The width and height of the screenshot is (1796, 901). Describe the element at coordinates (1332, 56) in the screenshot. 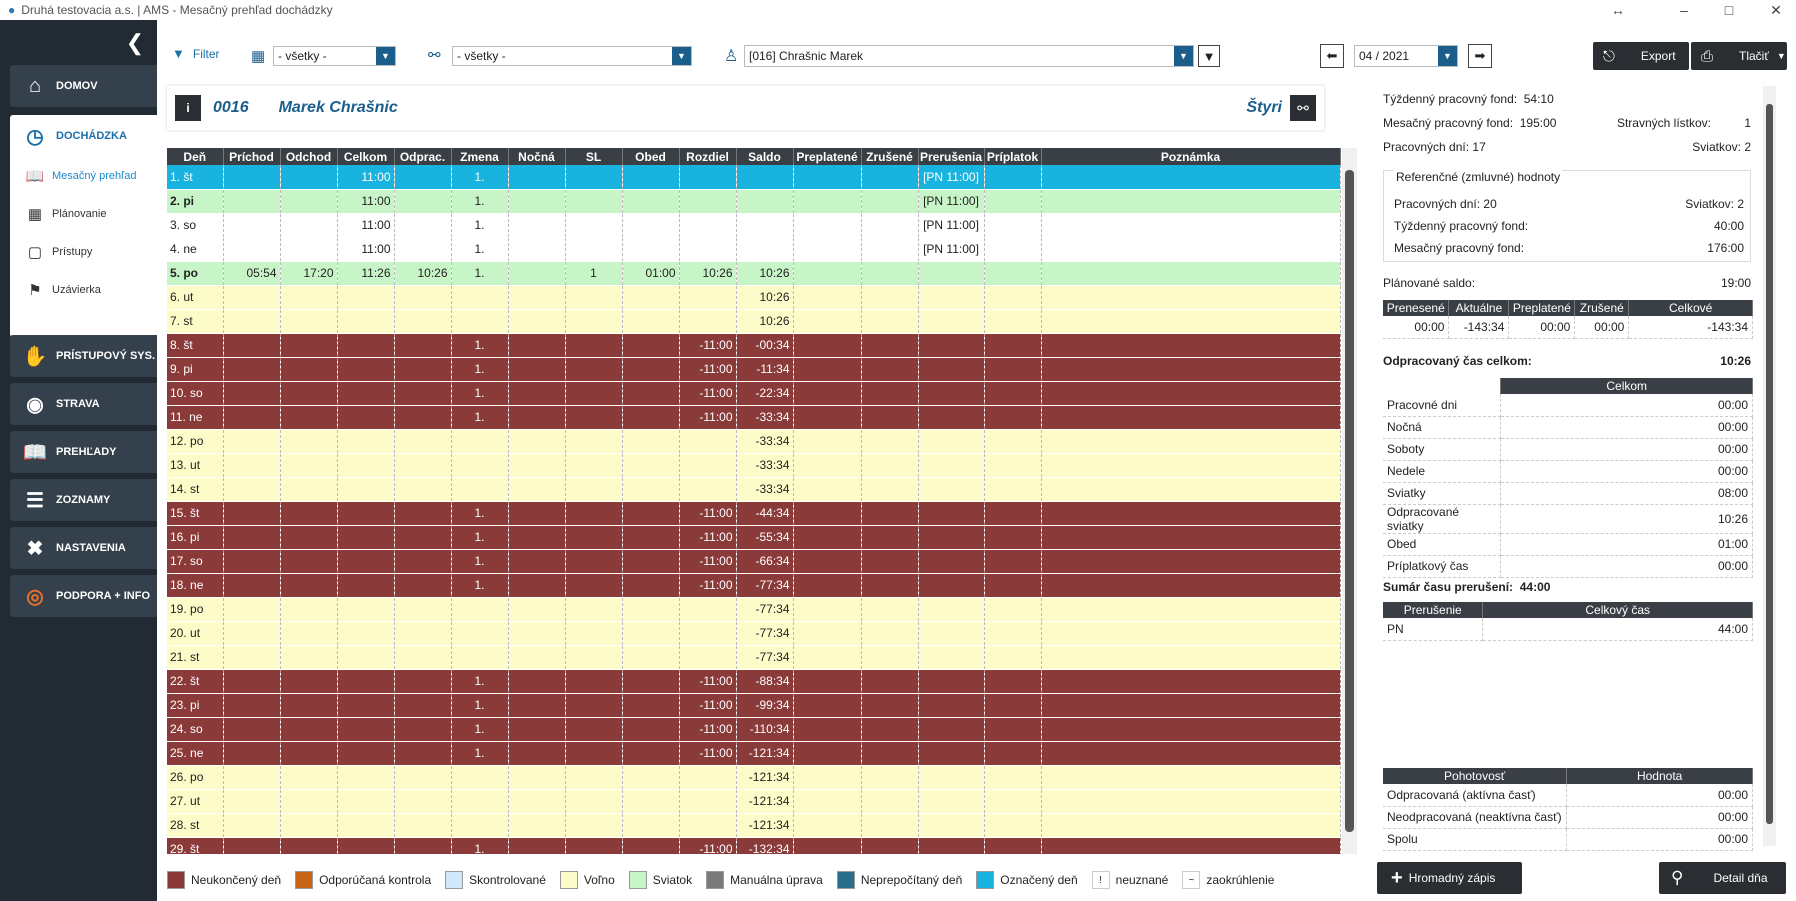

I see `prev-period-button: ⬅` at that location.